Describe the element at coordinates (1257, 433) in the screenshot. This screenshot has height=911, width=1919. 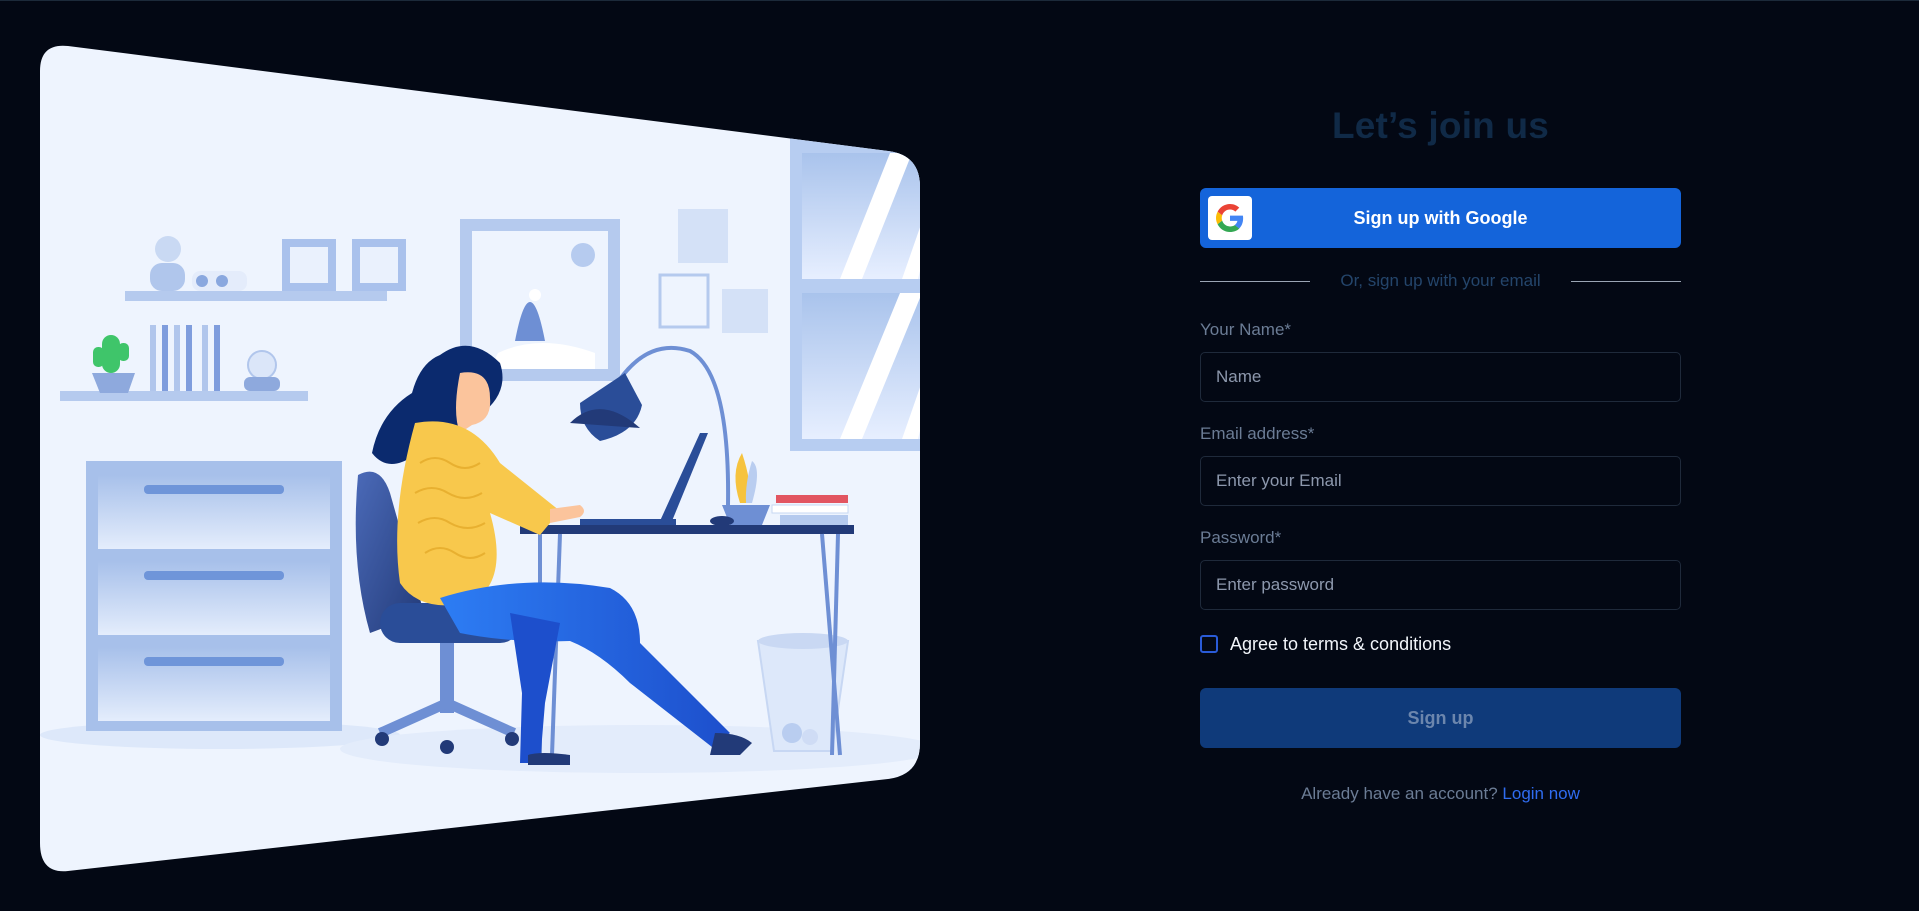
I see `email-label: Email address*` at that location.